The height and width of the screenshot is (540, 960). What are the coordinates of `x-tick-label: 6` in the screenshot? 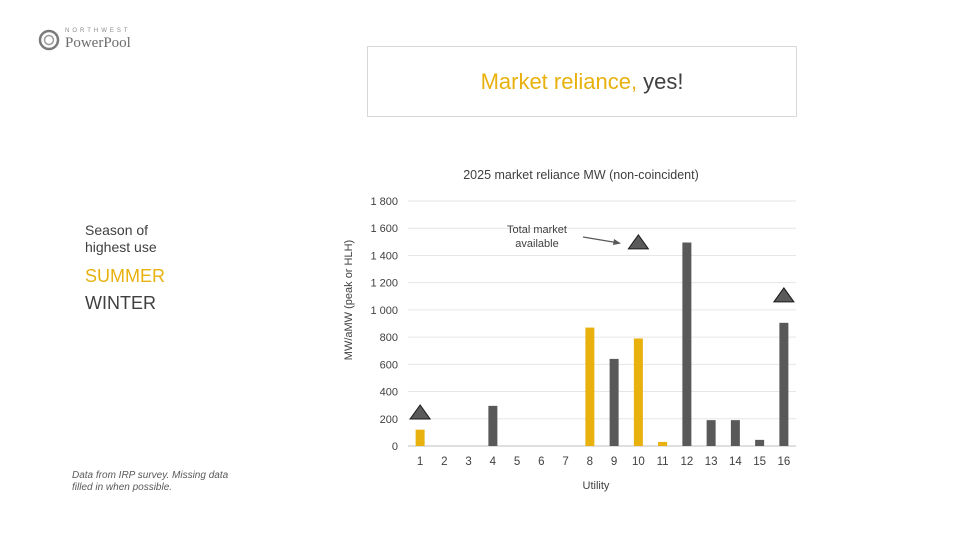 It's located at (541, 462).